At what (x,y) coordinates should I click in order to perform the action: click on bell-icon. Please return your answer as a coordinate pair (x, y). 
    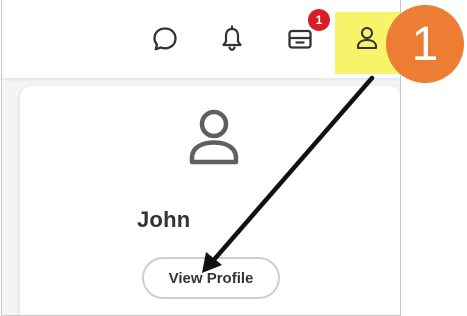
    Looking at the image, I should click on (232, 38).